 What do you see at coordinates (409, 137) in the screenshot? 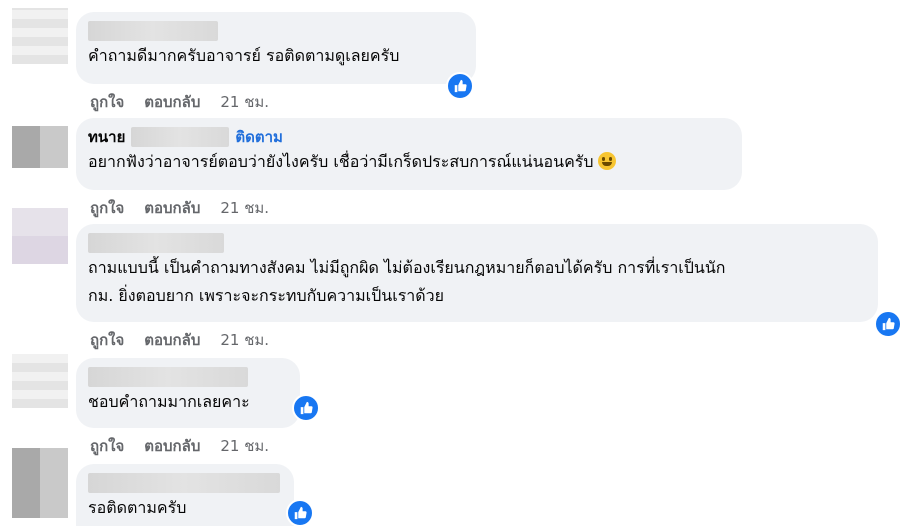
I see `author-row: ทนาย ติดตาม` at bounding box center [409, 137].